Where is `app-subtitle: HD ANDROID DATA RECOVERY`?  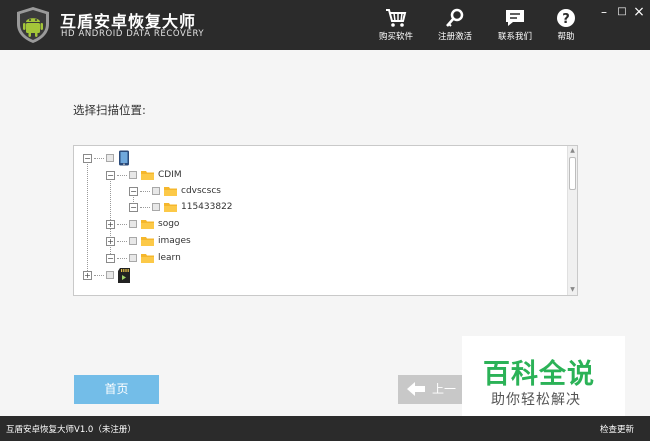 app-subtitle: HD ANDROID DATA RECOVERY is located at coordinates (133, 34).